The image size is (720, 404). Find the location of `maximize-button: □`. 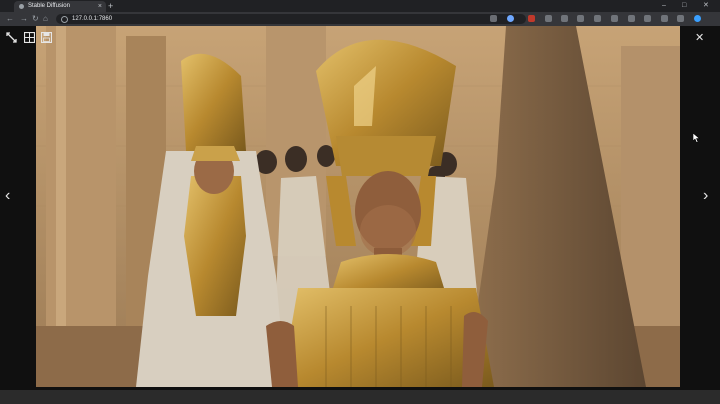

maximize-button: □ is located at coordinates (684, 6).